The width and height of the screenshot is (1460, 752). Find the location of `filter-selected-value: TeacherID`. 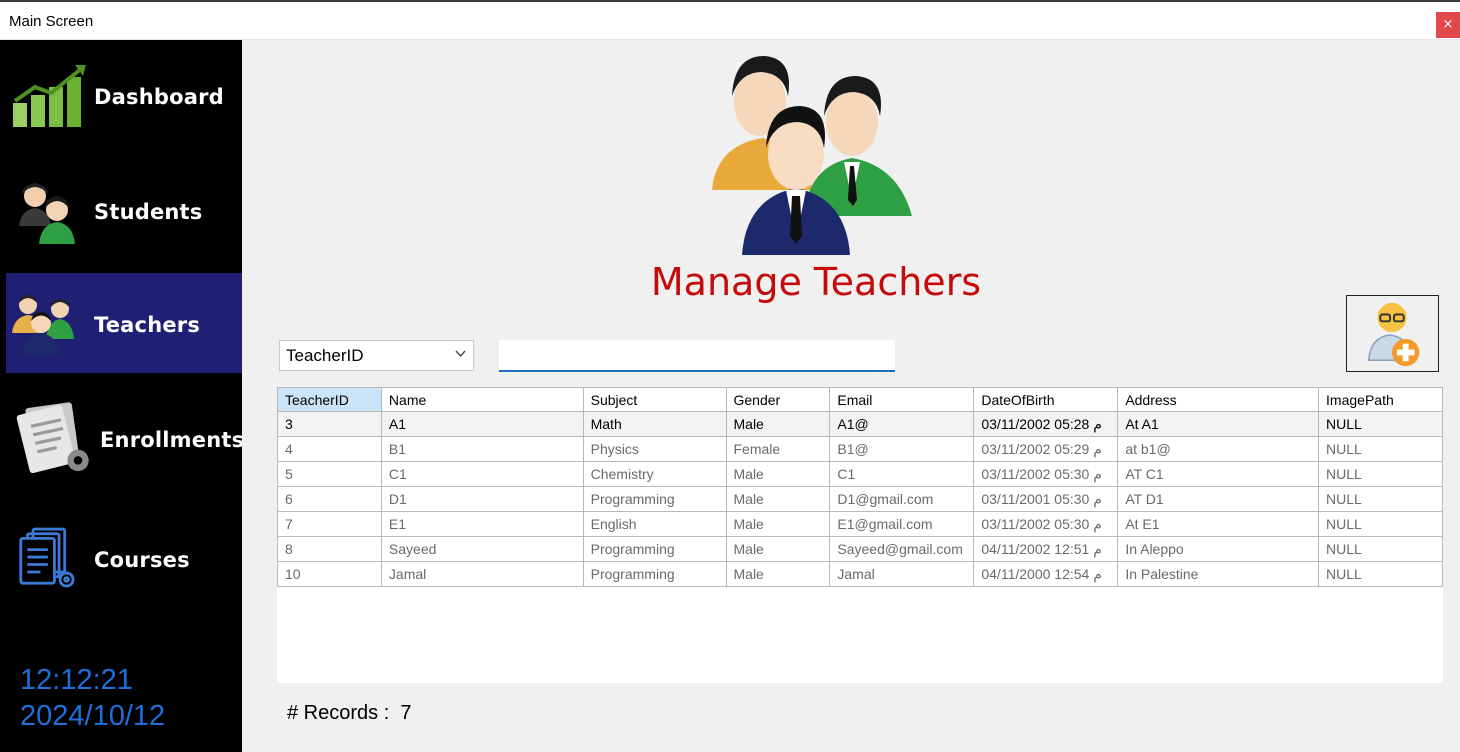

filter-selected-value: TeacherID is located at coordinates (325, 355).